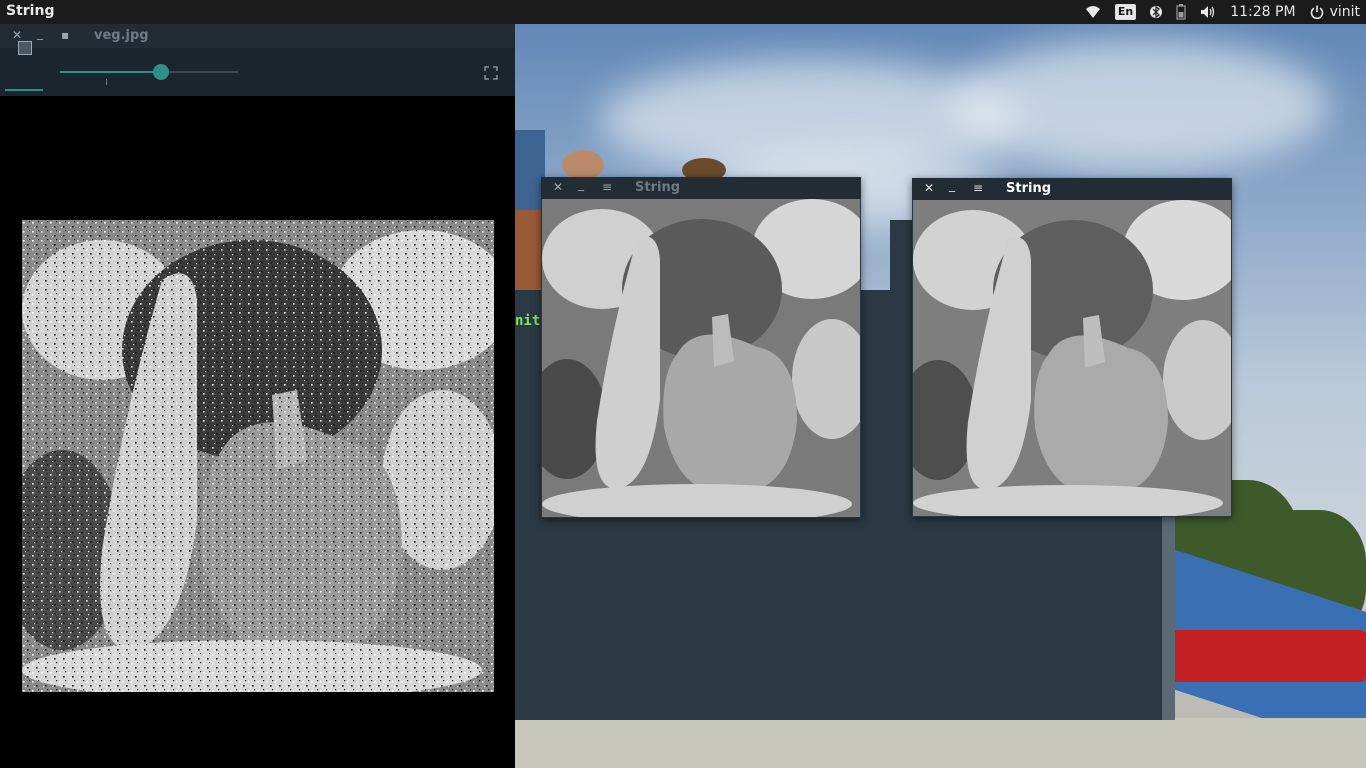  I want to click on image-window-1: ✕ _ ≡ String, so click(699, 350).